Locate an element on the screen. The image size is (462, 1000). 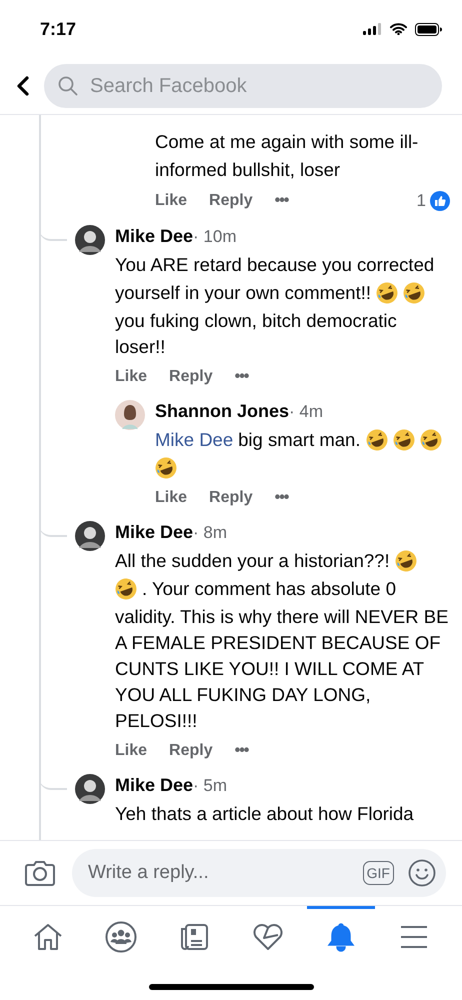
home-icon is located at coordinates (48, 937).